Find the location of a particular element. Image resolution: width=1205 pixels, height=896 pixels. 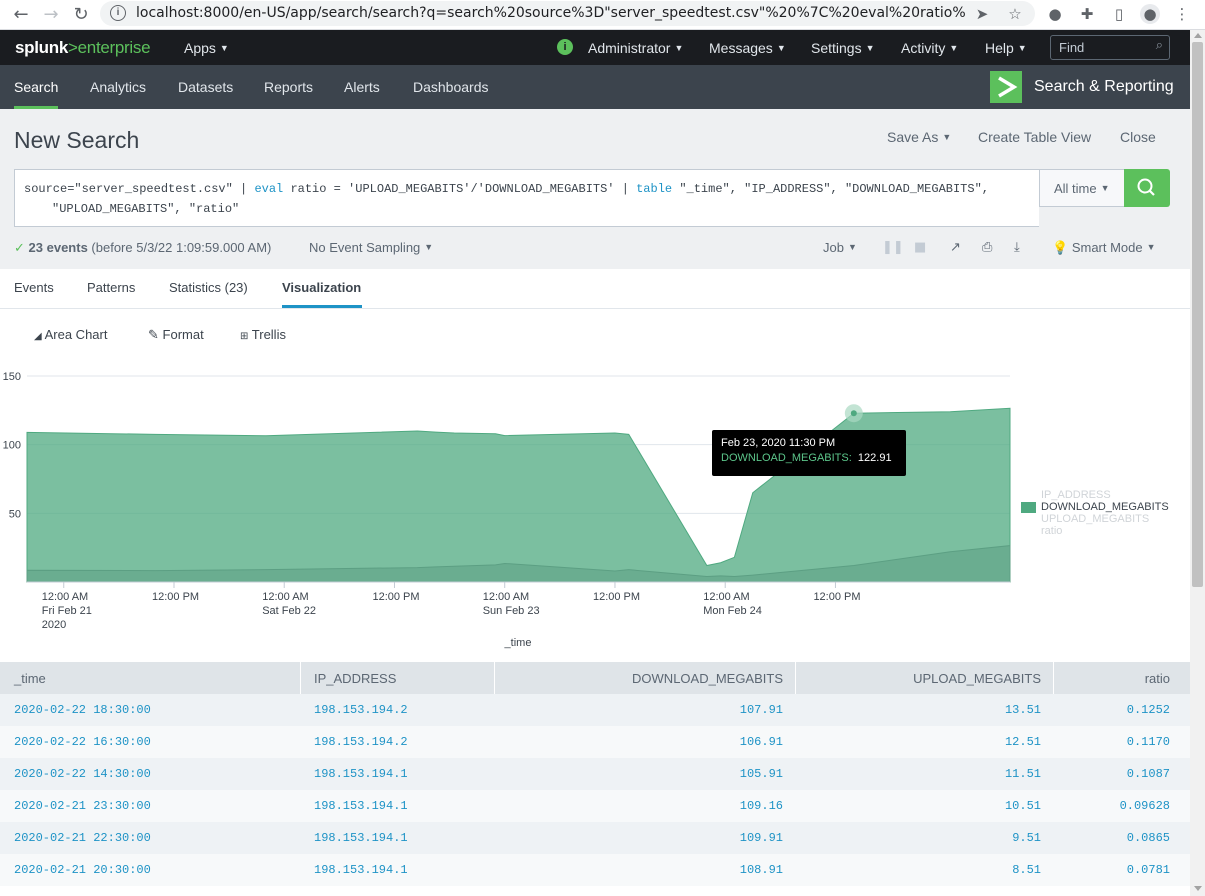

page-scrollbar is located at coordinates (1197, 463).